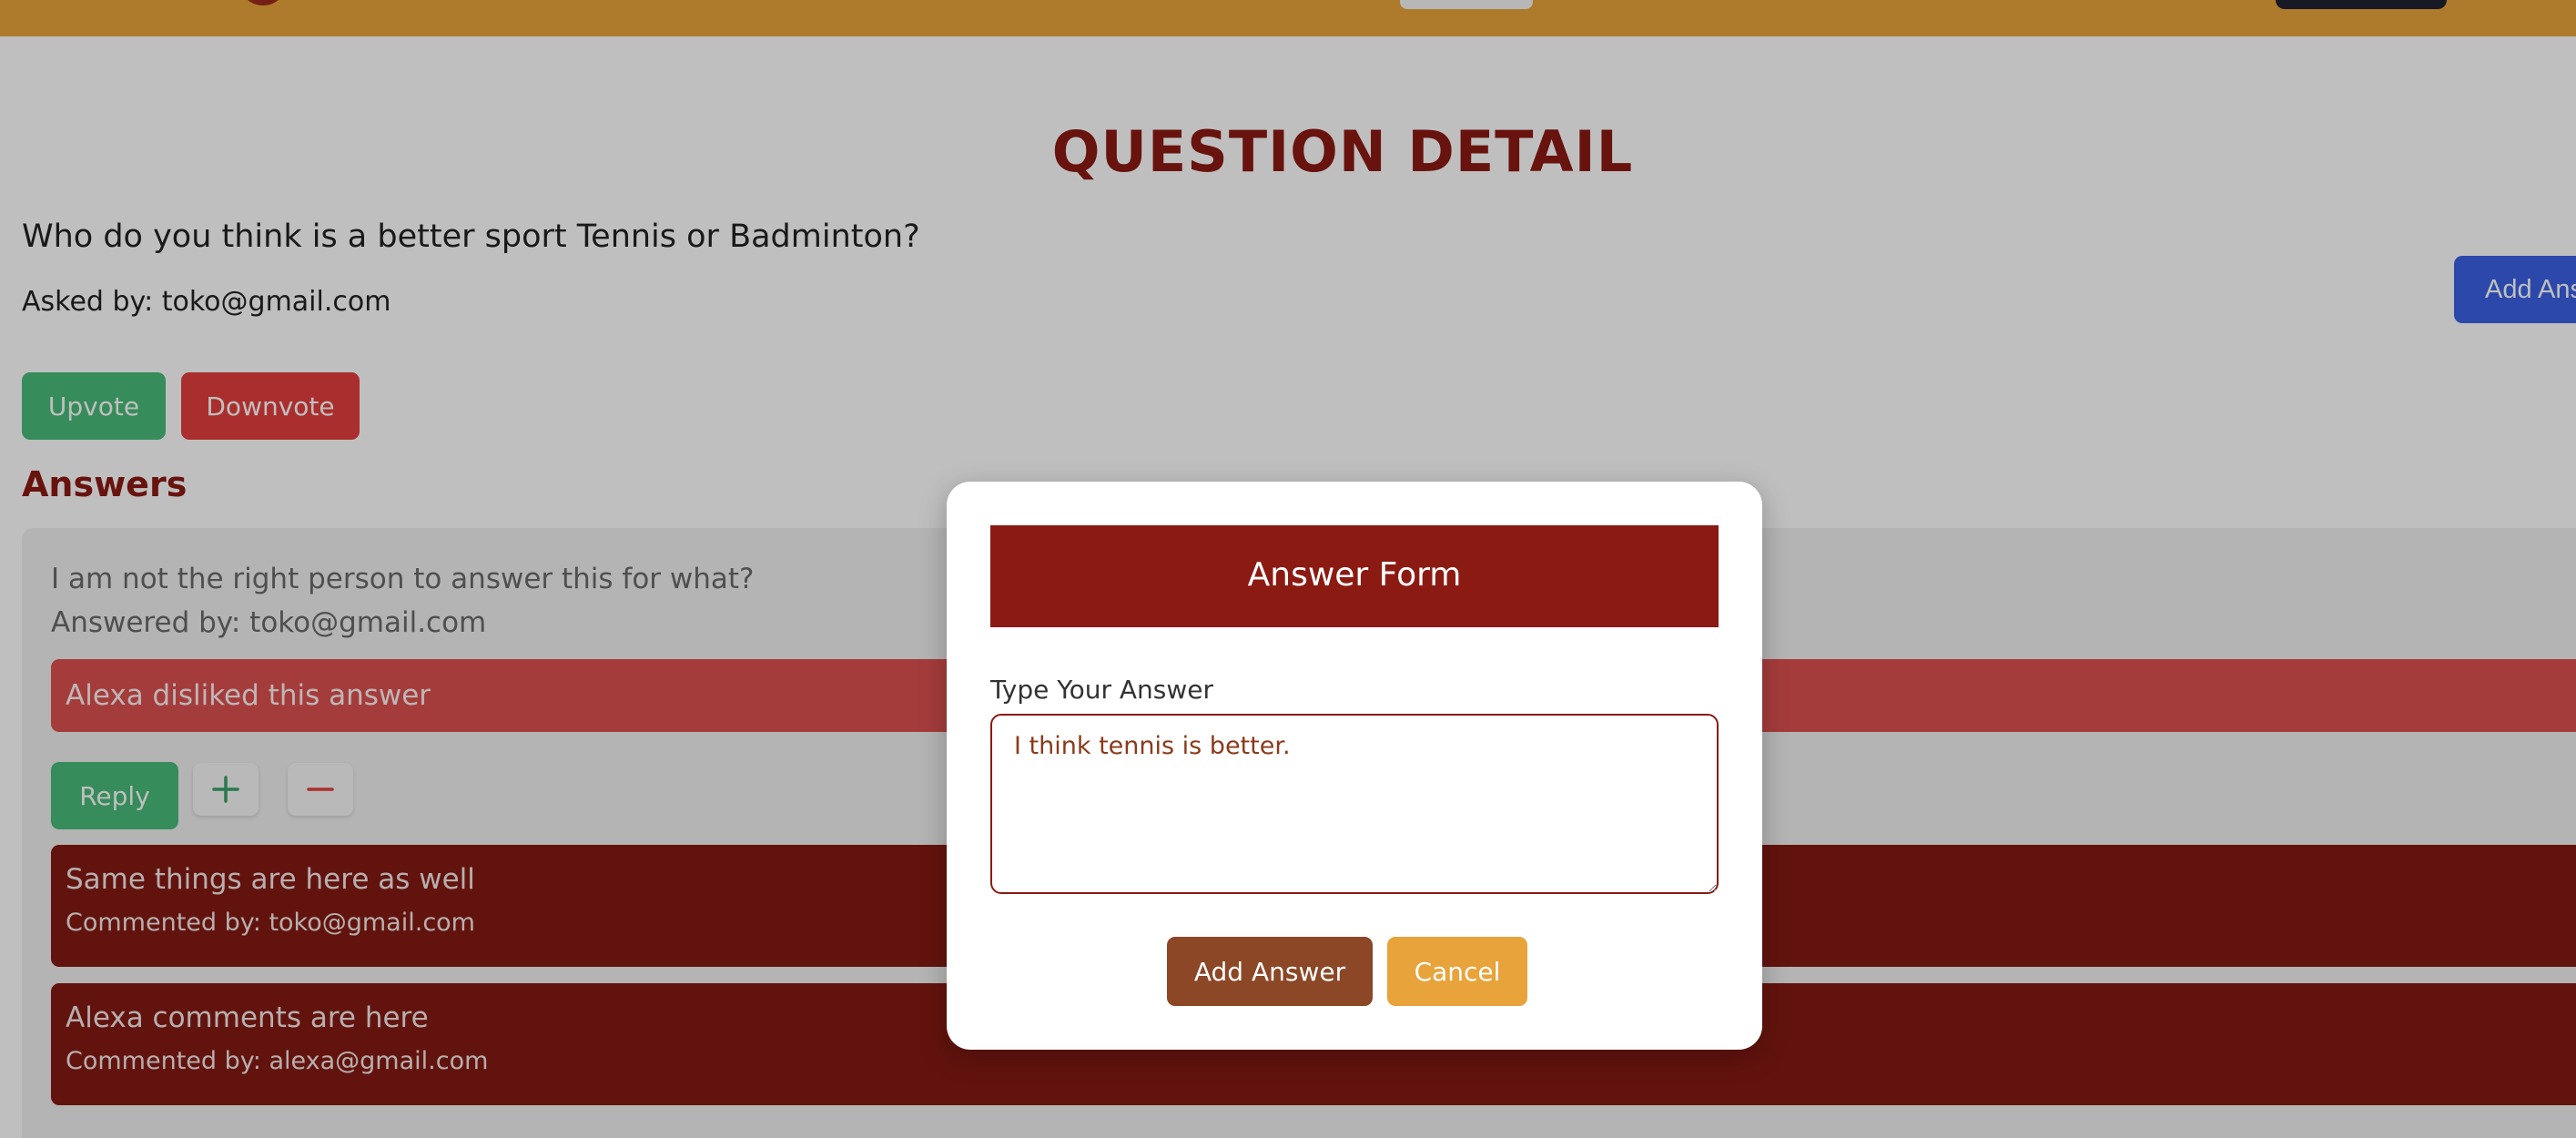 The height and width of the screenshot is (1138, 2576). What do you see at coordinates (1354, 804) in the screenshot?
I see `answer-textarea: I think tennis is better.` at bounding box center [1354, 804].